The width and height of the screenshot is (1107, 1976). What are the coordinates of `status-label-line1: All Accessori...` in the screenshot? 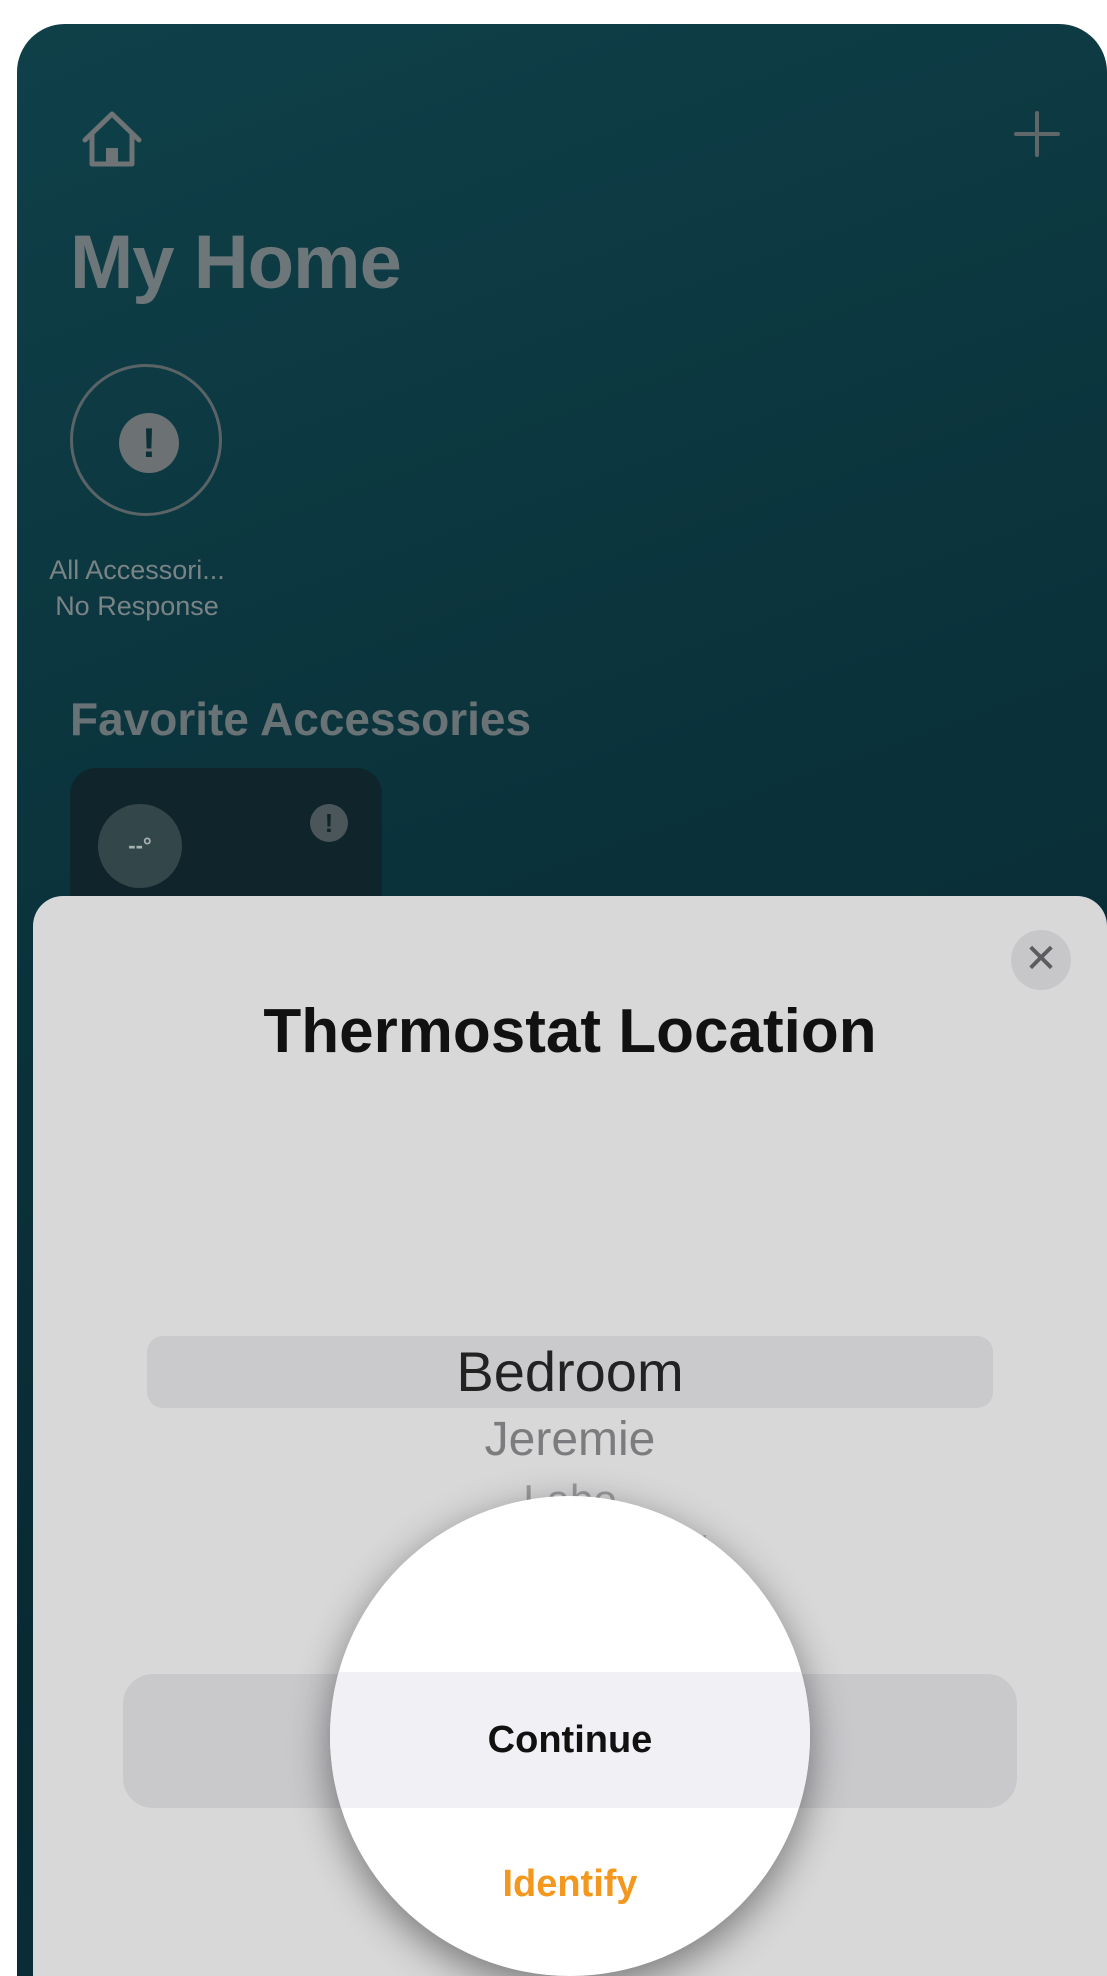 It's located at (137, 570).